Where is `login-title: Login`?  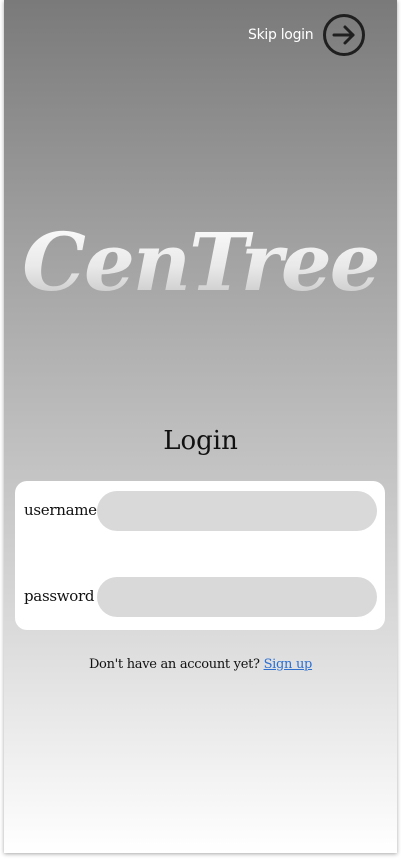 login-title: Login is located at coordinates (200, 441).